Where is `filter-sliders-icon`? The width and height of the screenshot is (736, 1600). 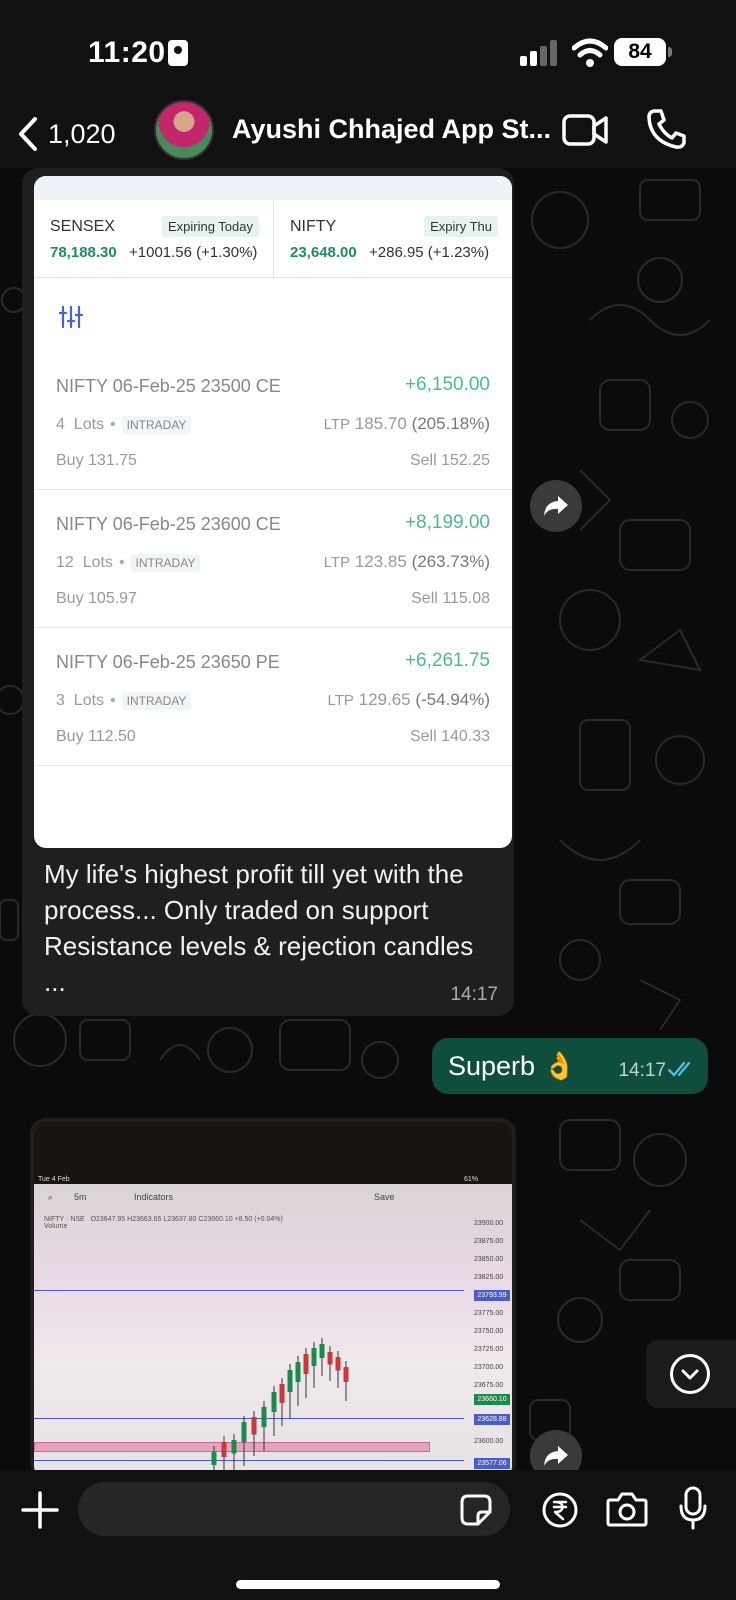 filter-sliders-icon is located at coordinates (71, 317).